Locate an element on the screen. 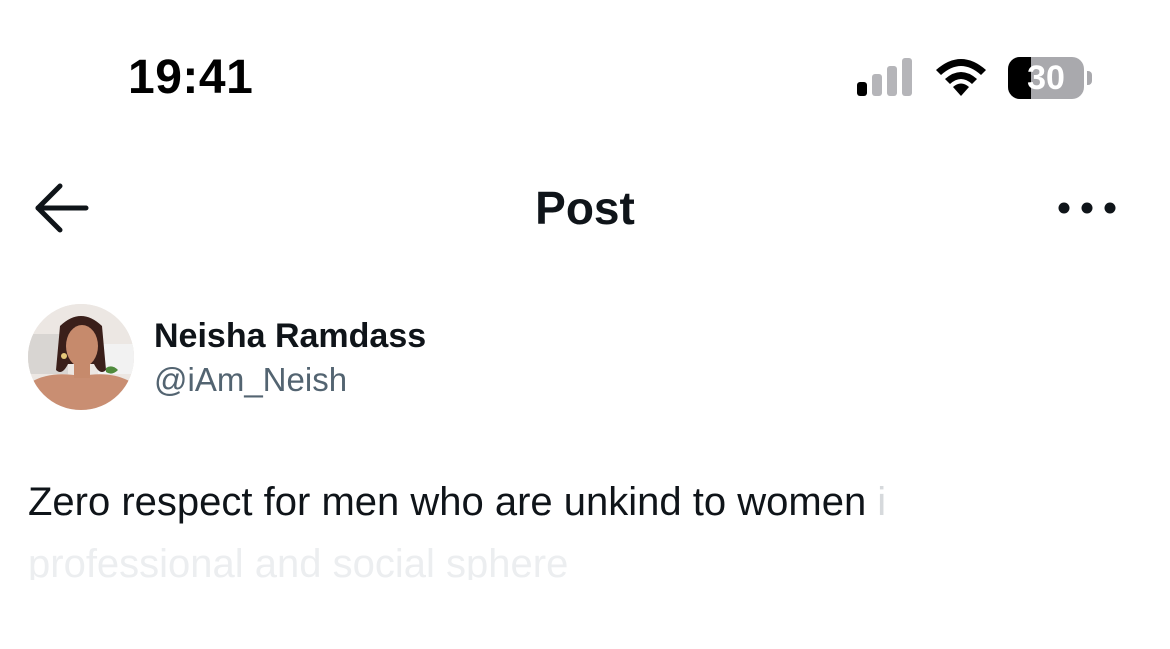 Image resolution: width=1170 pixels, height=649 pixels. cellular-signal-icon is located at coordinates (884, 77).